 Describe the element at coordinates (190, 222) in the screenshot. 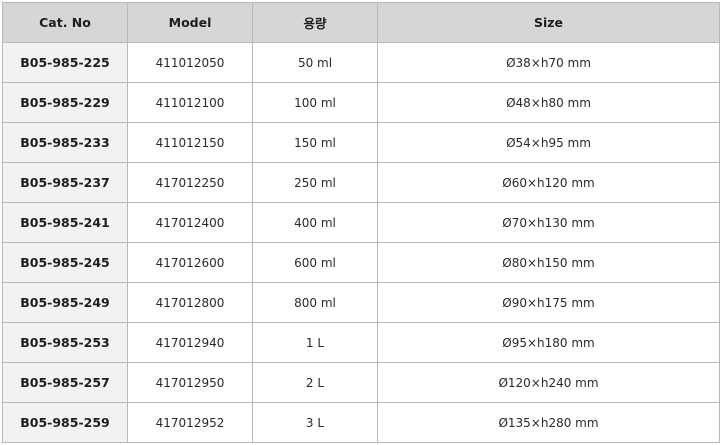

I see `model-cell: 417012400` at that location.